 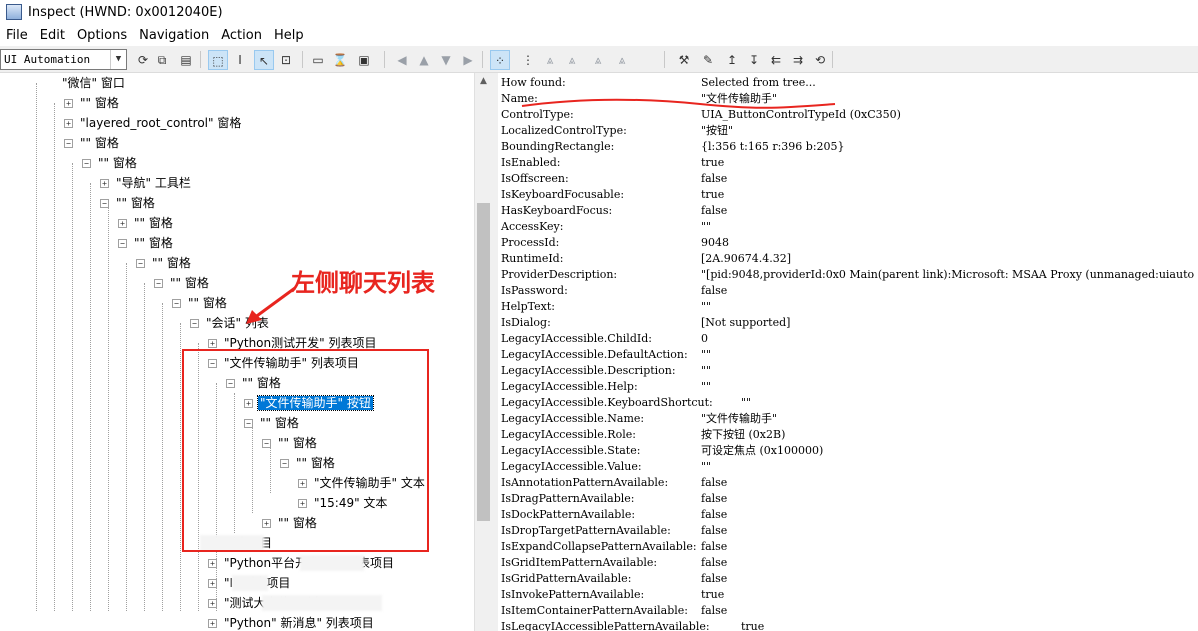 I want to click on property-name: How found:, so click(x=533, y=82).